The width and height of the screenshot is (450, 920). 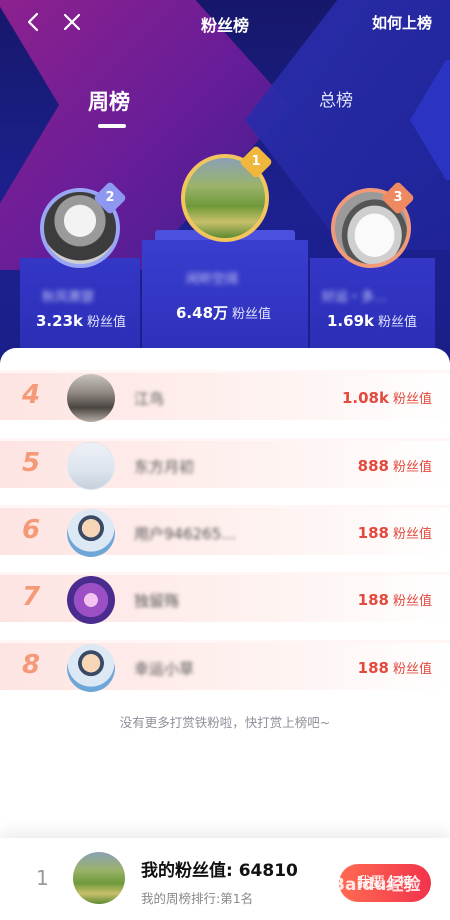 I want to click on list-item: 4 江鸟 1.08k 粉丝值, so click(x=225, y=396).